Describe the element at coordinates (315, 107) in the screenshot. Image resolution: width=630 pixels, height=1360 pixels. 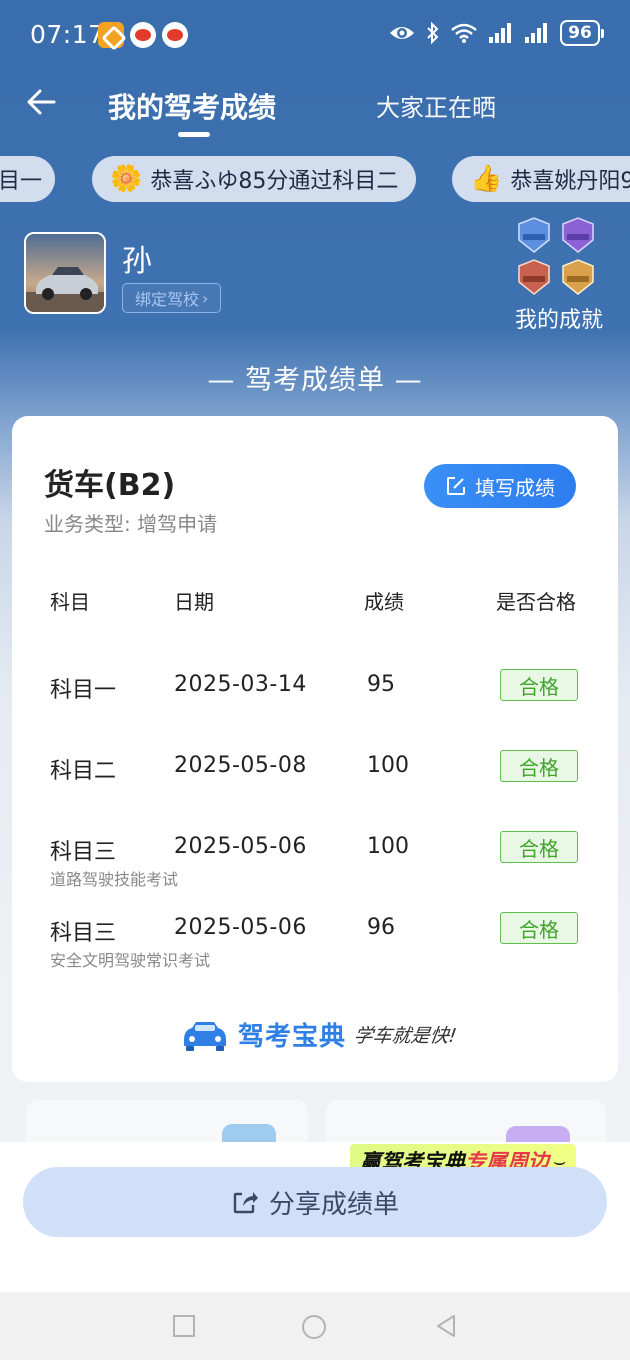
I see `header: 我的驾考成绩 大家正在晒` at that location.